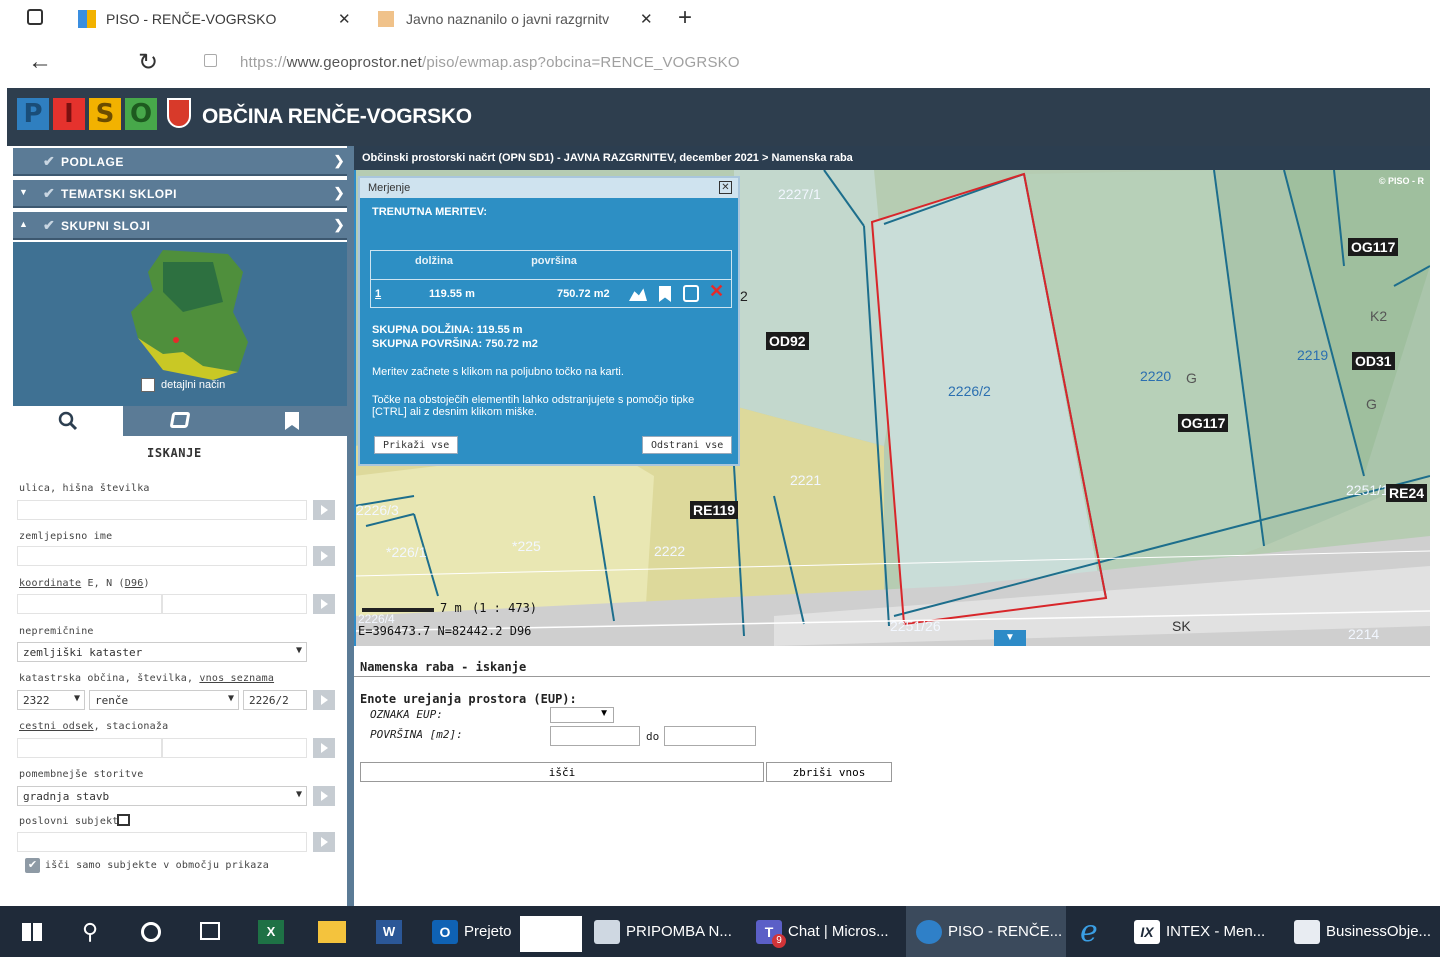  Describe the element at coordinates (710, 736) in the screenshot. I see `area-to-input` at that location.